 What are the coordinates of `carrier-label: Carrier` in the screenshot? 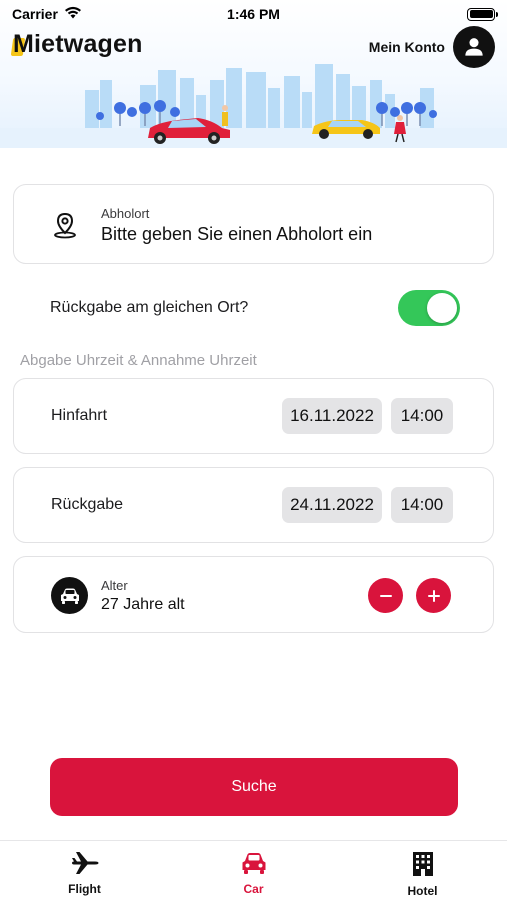 It's located at (35, 14).